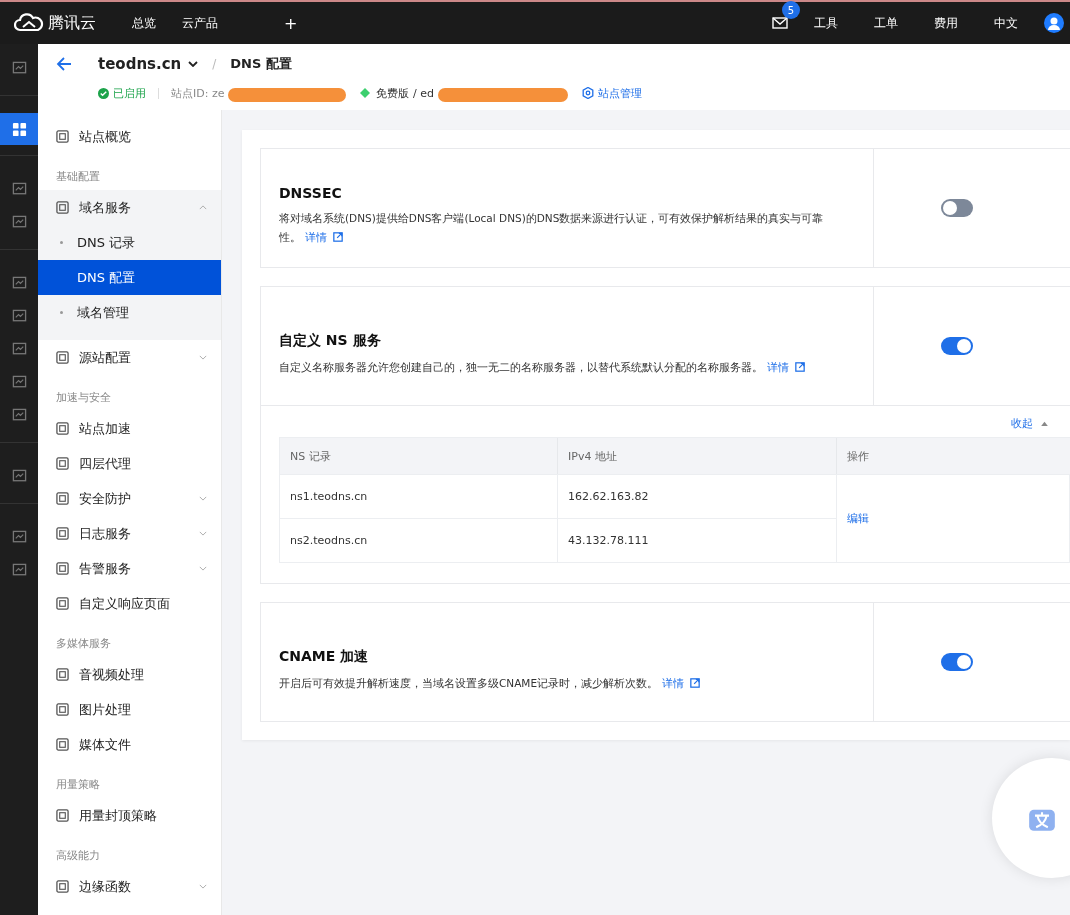 The height and width of the screenshot is (915, 1070). I want to click on column-header: IPv4 地址, so click(697, 456).